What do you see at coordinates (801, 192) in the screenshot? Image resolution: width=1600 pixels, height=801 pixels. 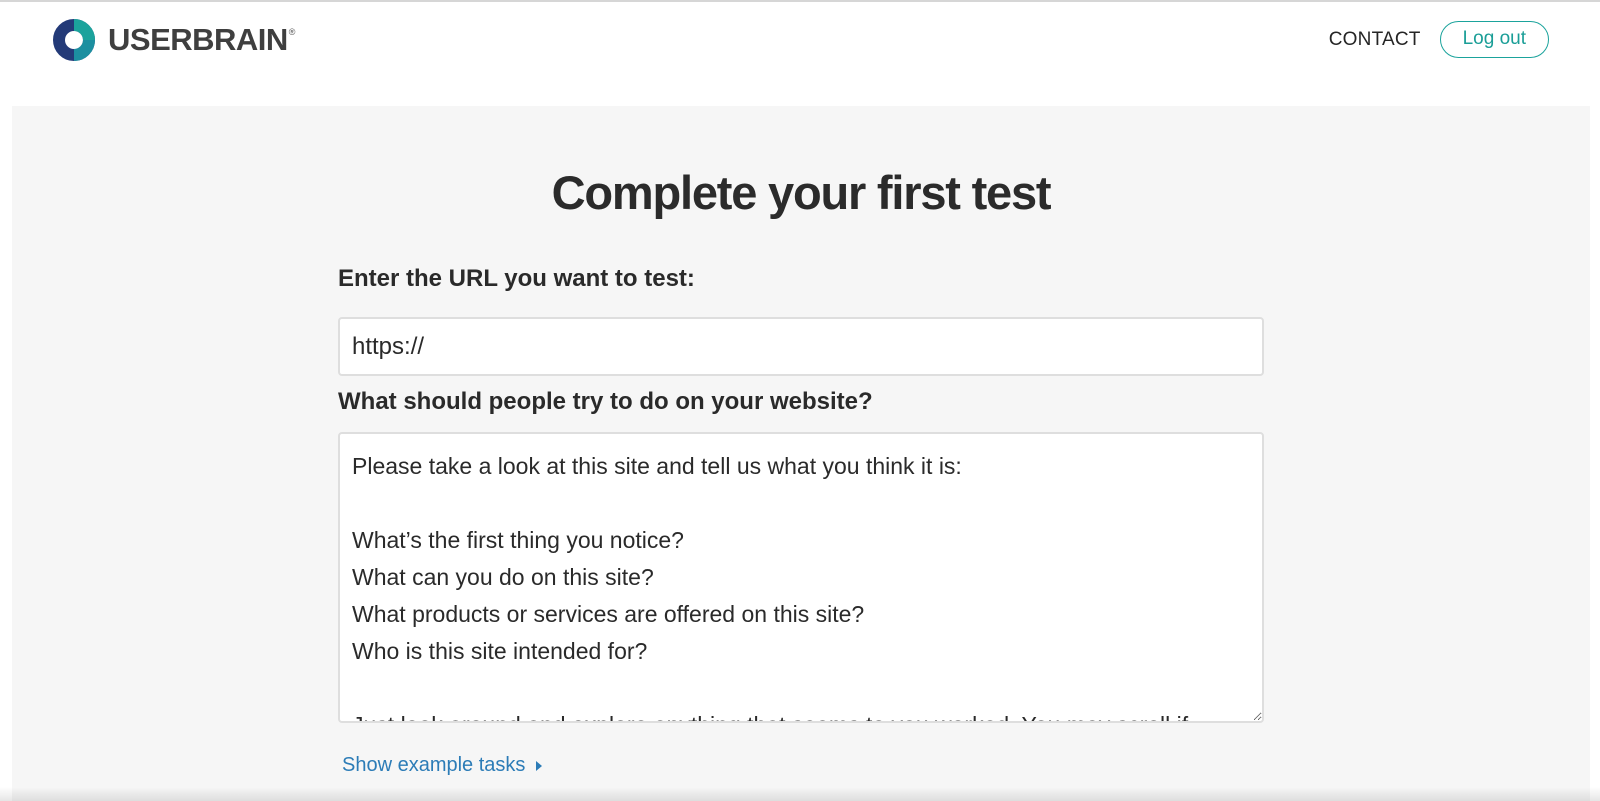 I see `page-title: Complete your first test` at bounding box center [801, 192].